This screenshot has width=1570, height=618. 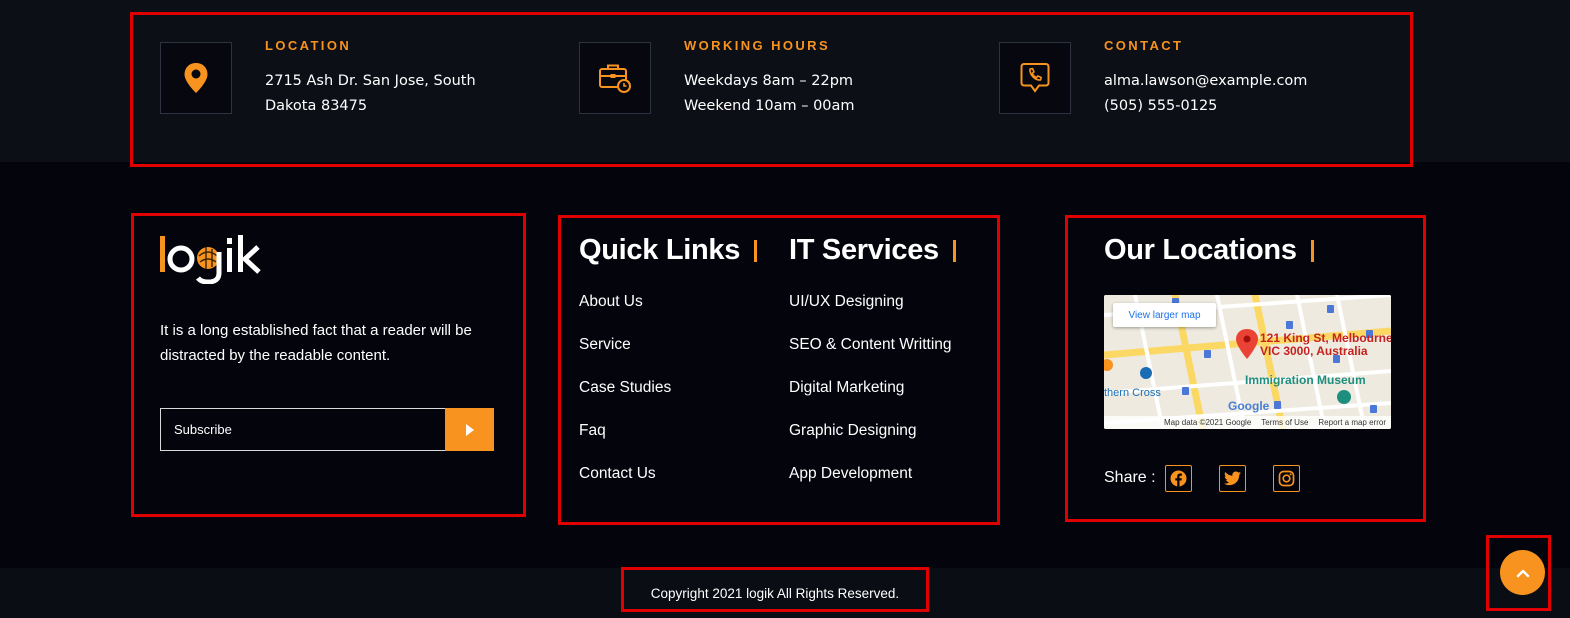 I want to click on caret-right-icon, so click(x=469, y=429).